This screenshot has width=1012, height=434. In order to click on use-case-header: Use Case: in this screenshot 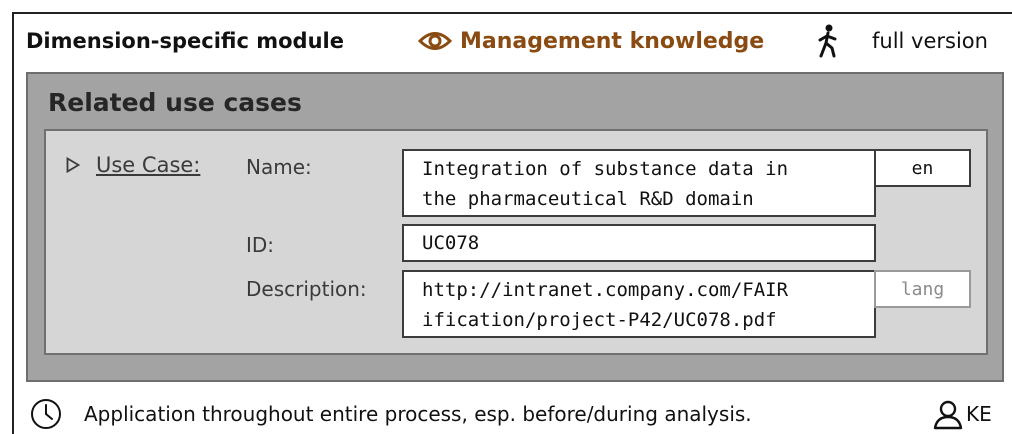, I will do `click(133, 165)`.